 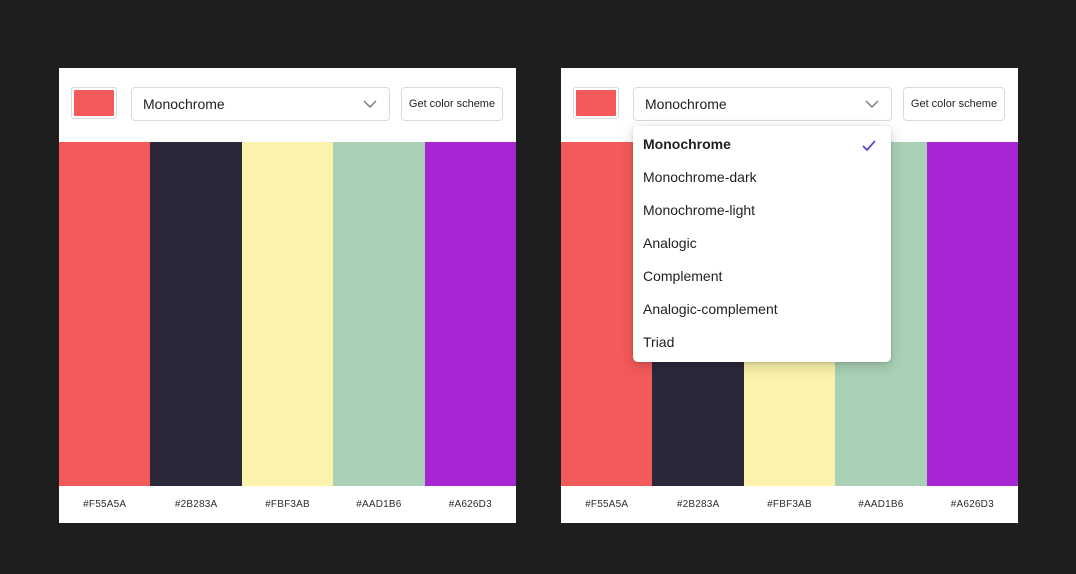 What do you see at coordinates (699, 210) in the screenshot?
I see `menu-option-monochrome-light: Monochrome-light` at bounding box center [699, 210].